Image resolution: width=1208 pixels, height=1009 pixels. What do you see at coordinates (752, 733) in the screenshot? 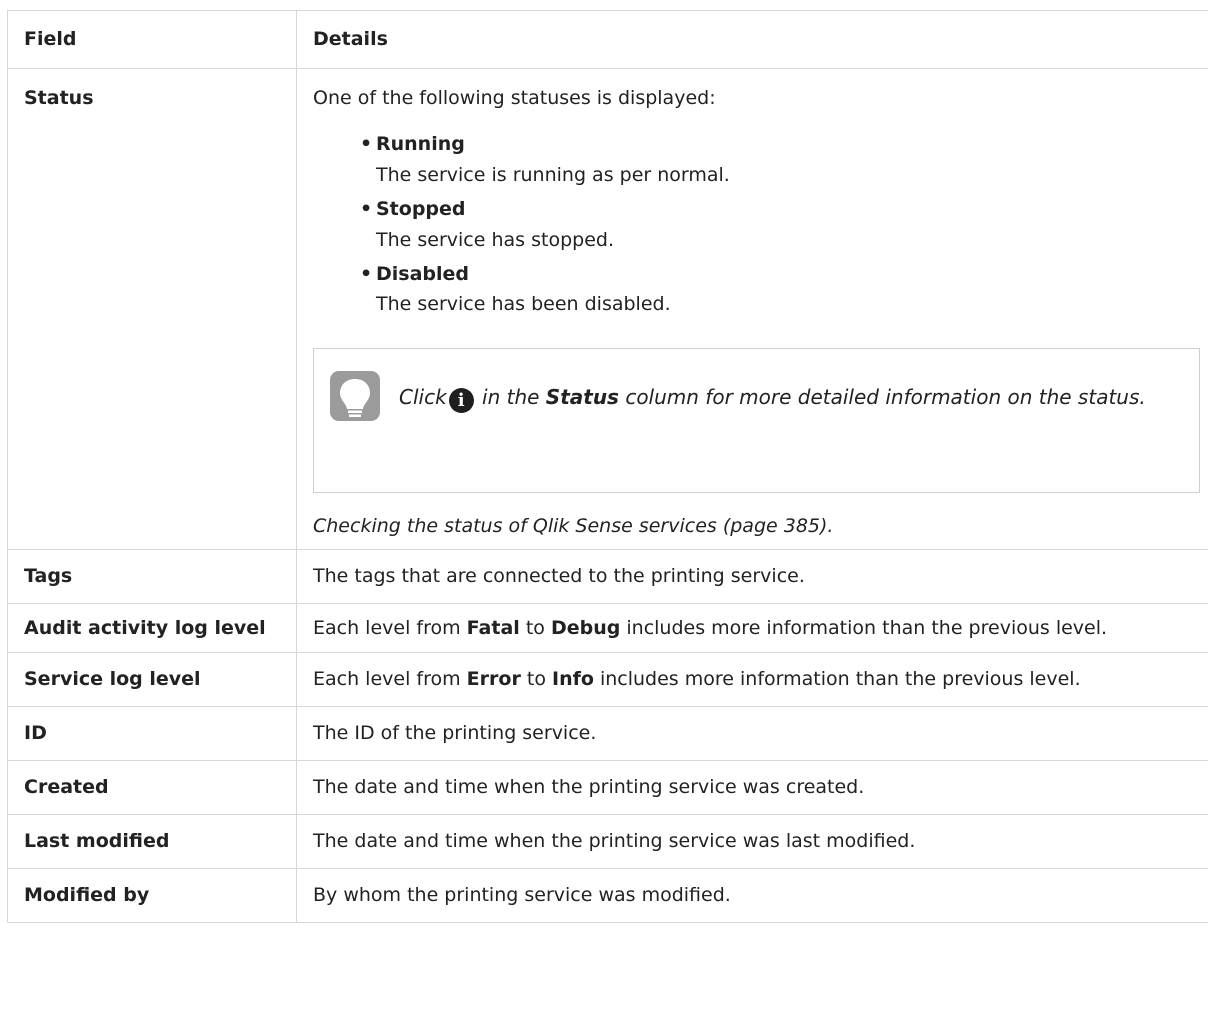
I see `details-id: The ID of the printing service.` at bounding box center [752, 733].